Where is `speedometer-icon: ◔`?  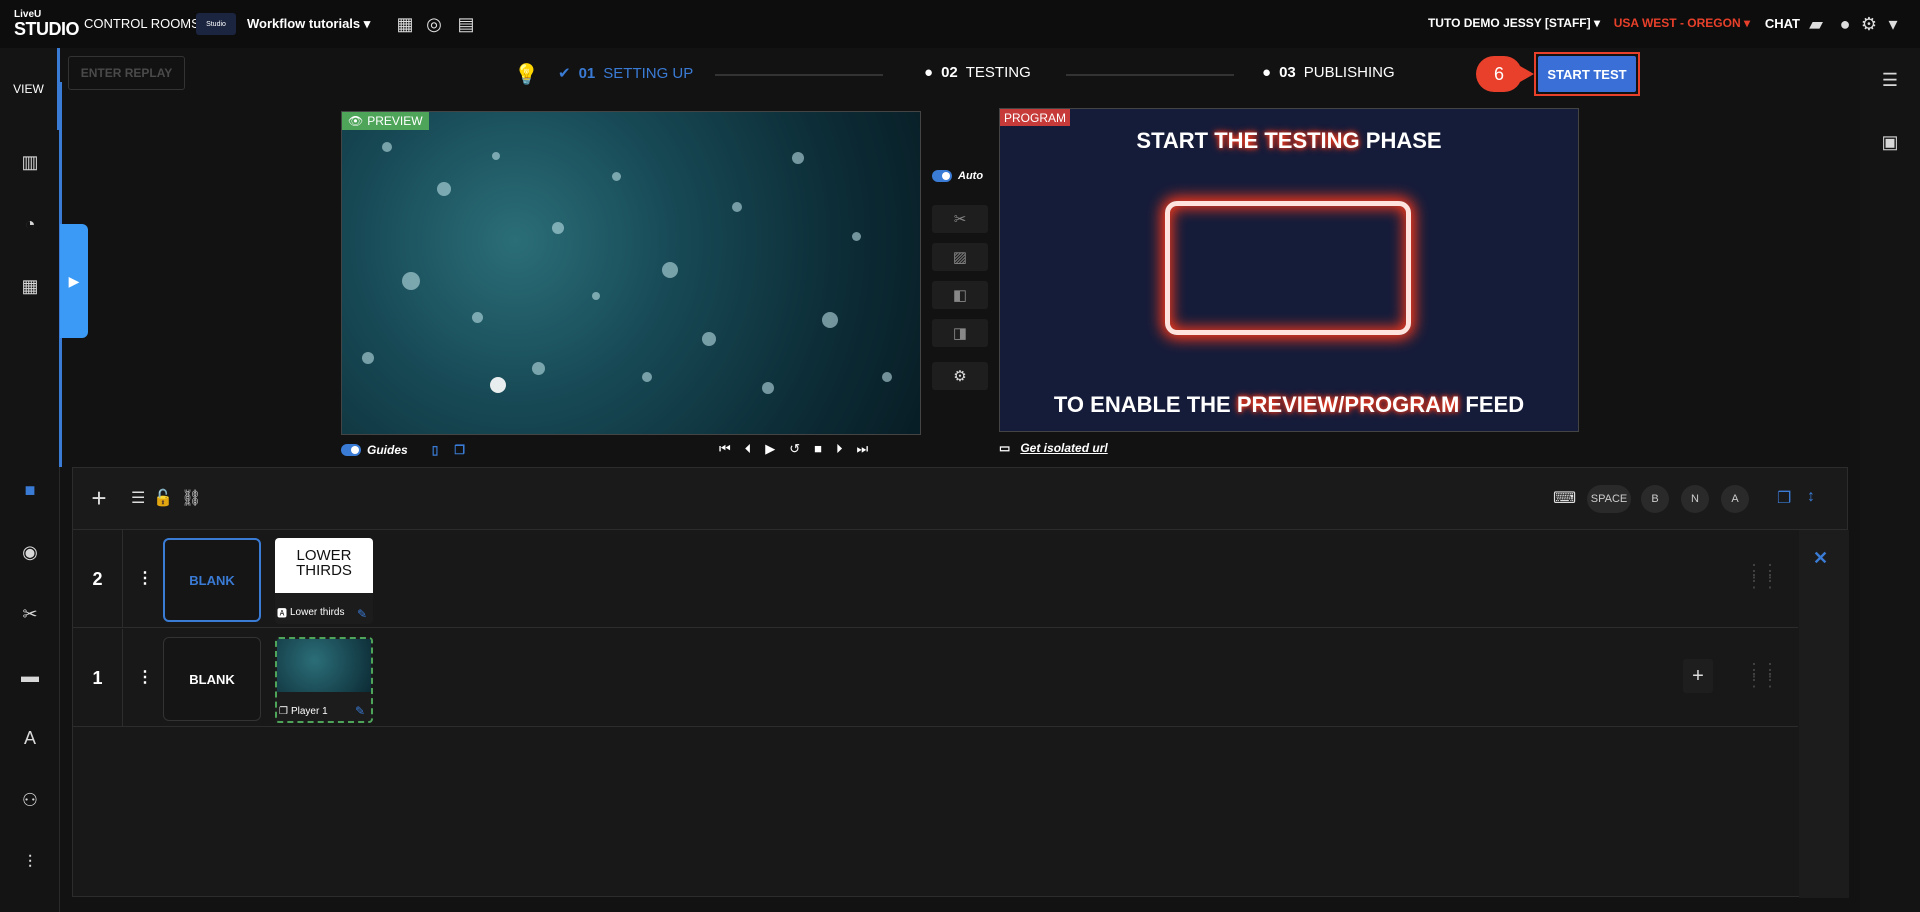 speedometer-icon: ◔ is located at coordinates (30, 224).